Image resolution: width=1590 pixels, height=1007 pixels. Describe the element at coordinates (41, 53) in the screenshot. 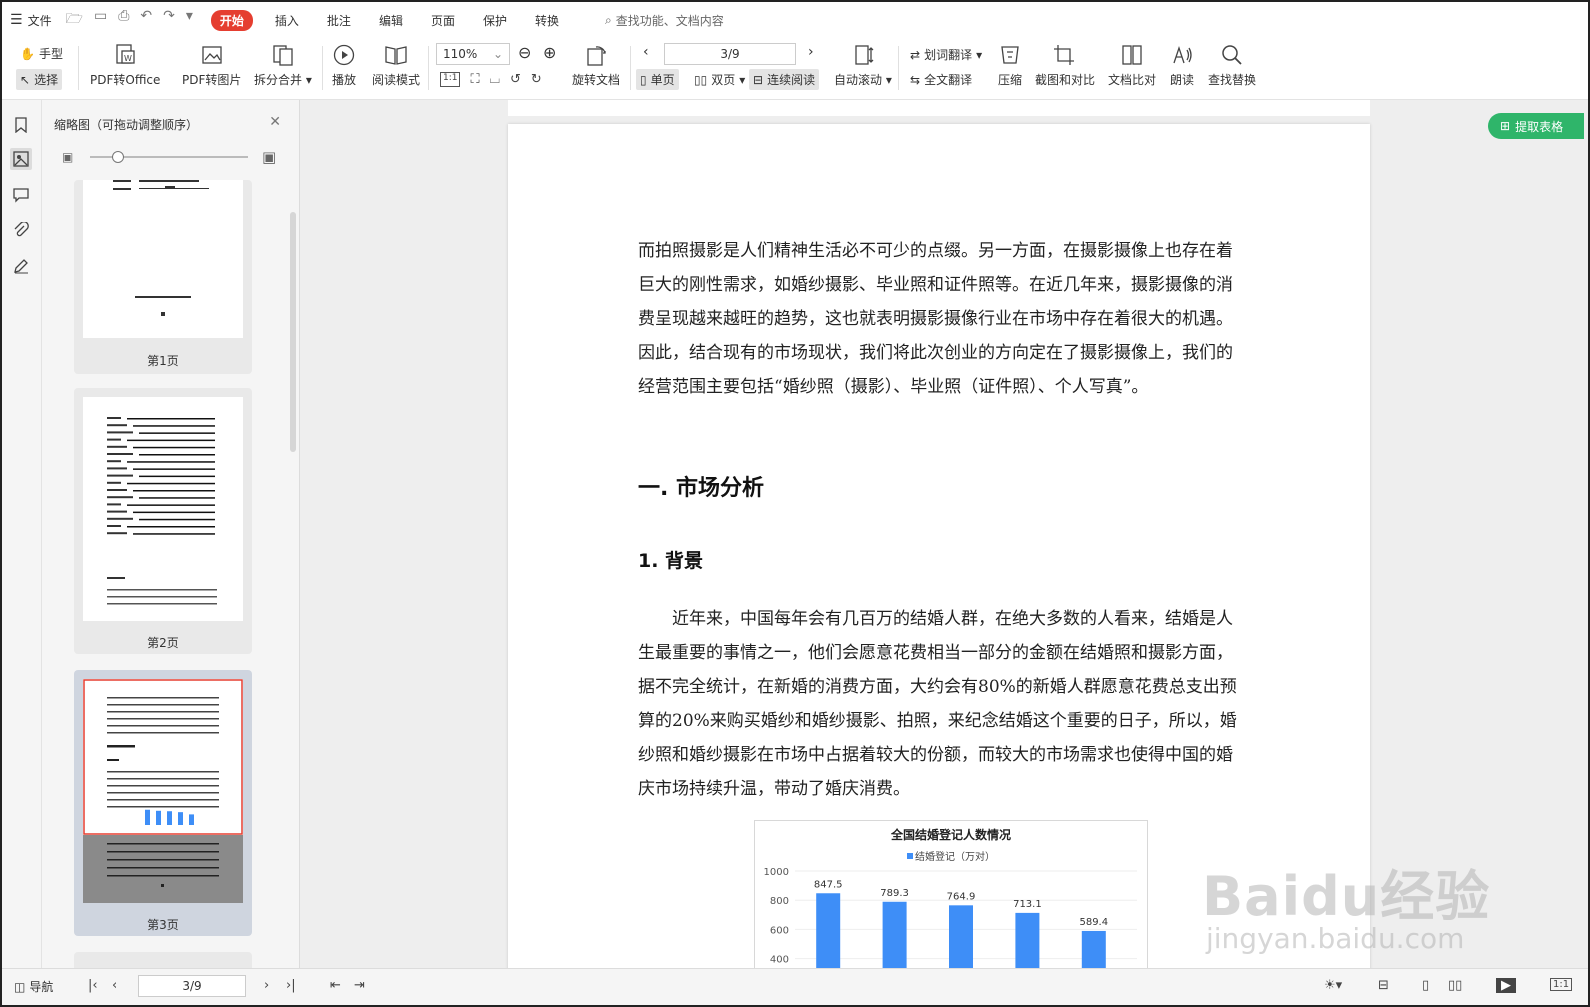

I see `hand-tool-button: ✋ 手型` at that location.